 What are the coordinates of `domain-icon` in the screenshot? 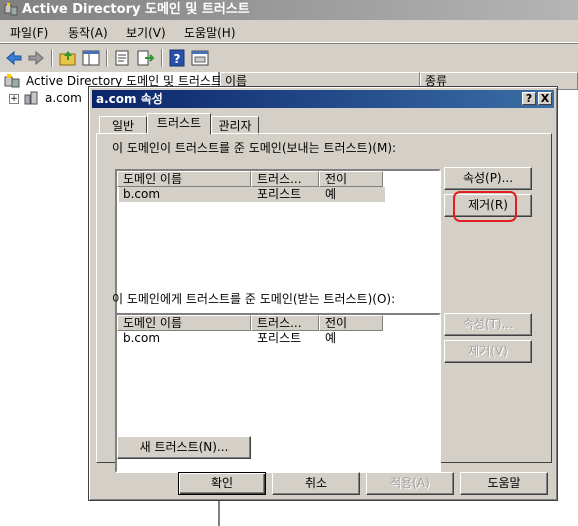 It's located at (32, 100).